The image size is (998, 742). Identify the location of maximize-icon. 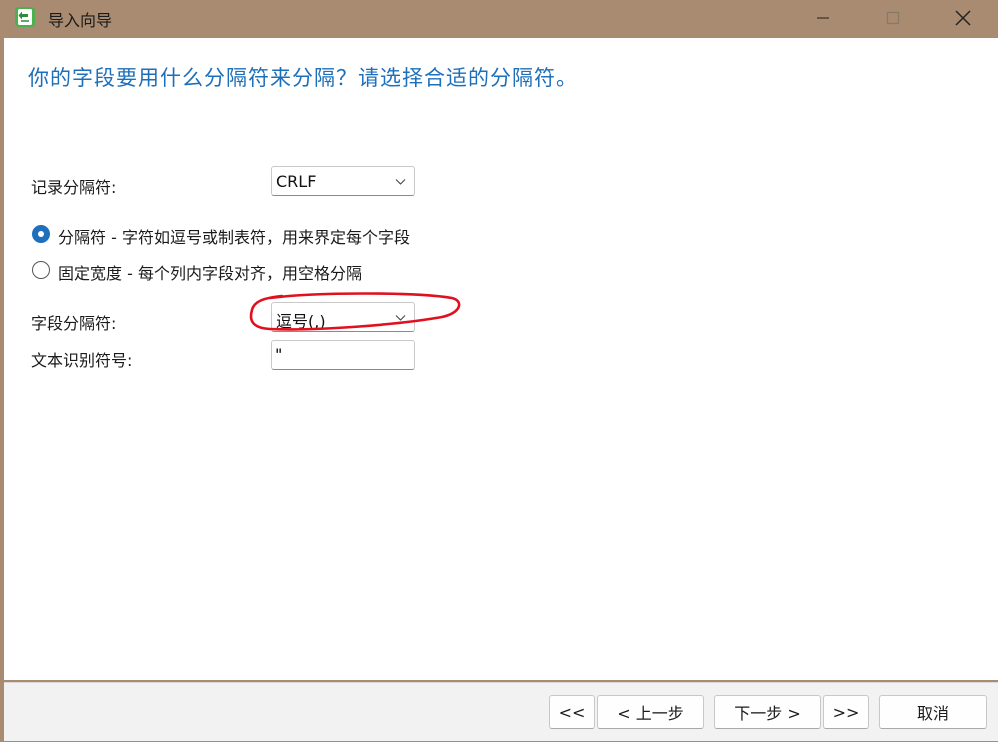
(893, 18).